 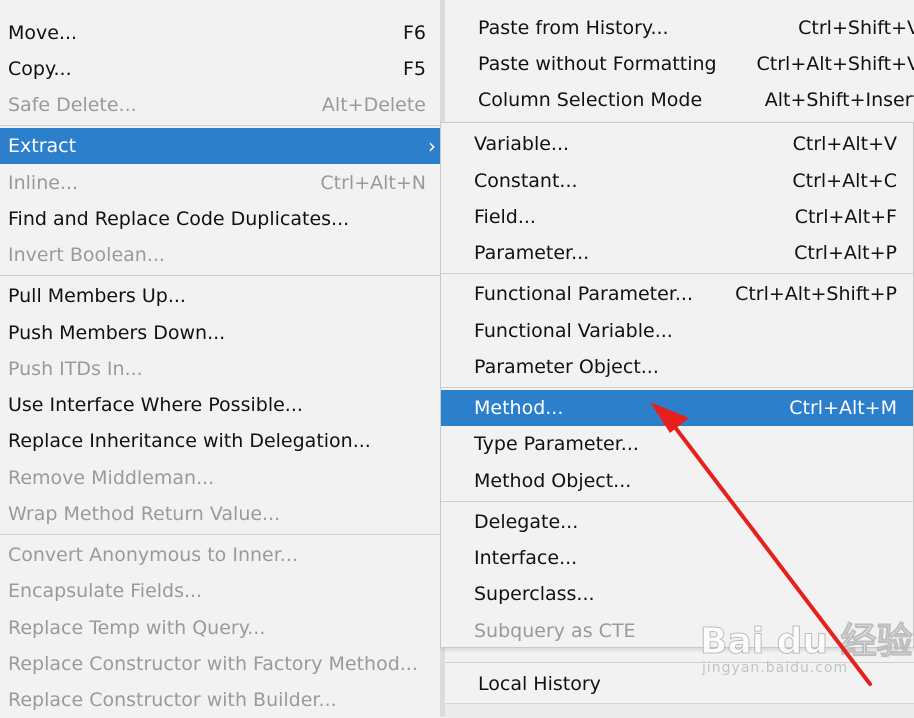 I want to click on menu-item-shortcut: Ctrl+Alt+Shift+V, so click(x=835, y=64).